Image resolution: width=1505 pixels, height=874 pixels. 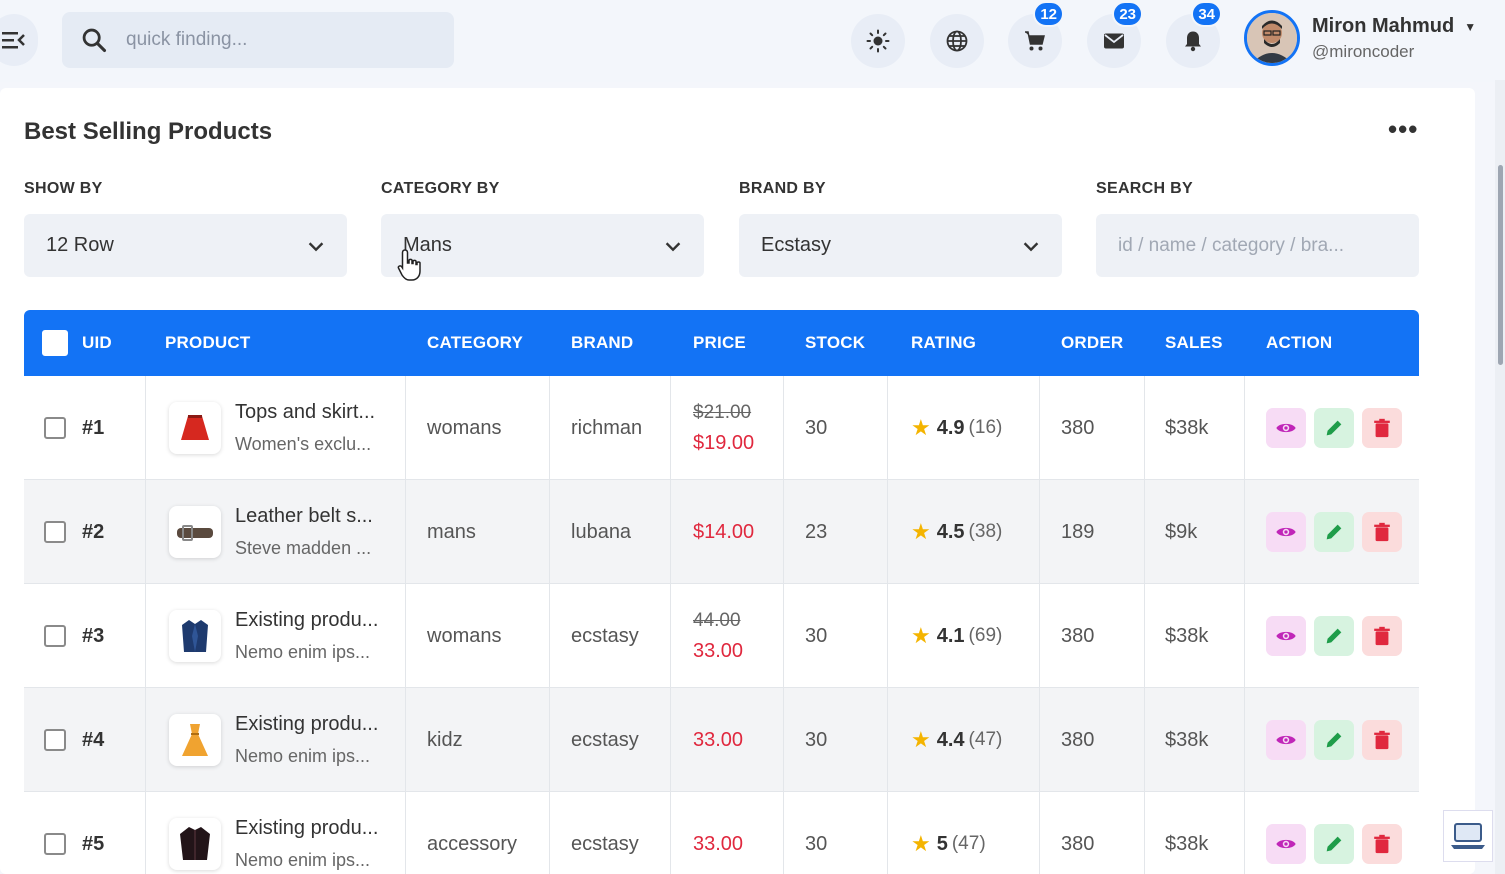 I want to click on row-rating-count: (38), so click(x=985, y=531).